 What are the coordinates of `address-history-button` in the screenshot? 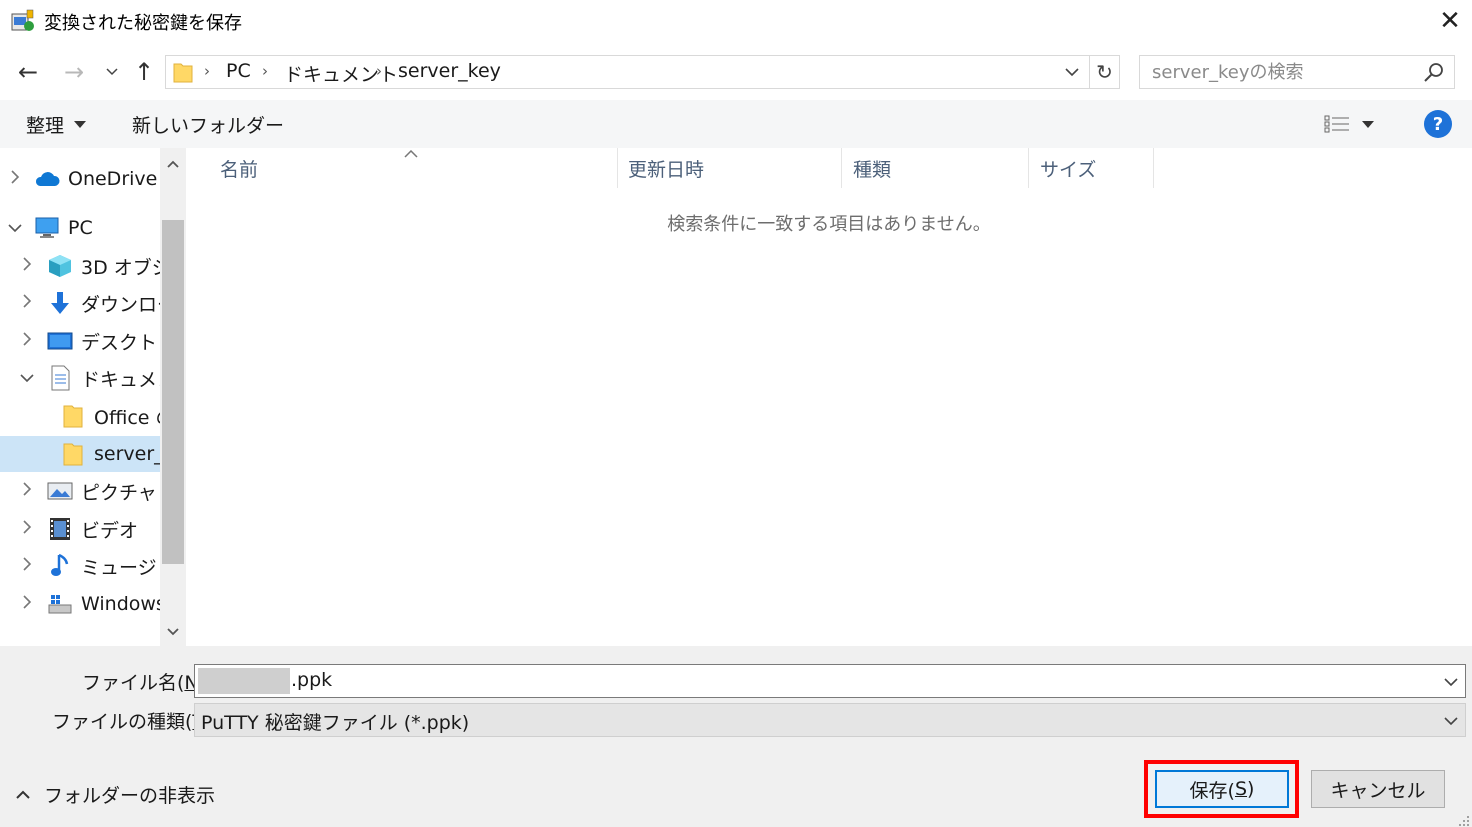 It's located at (1072, 72).